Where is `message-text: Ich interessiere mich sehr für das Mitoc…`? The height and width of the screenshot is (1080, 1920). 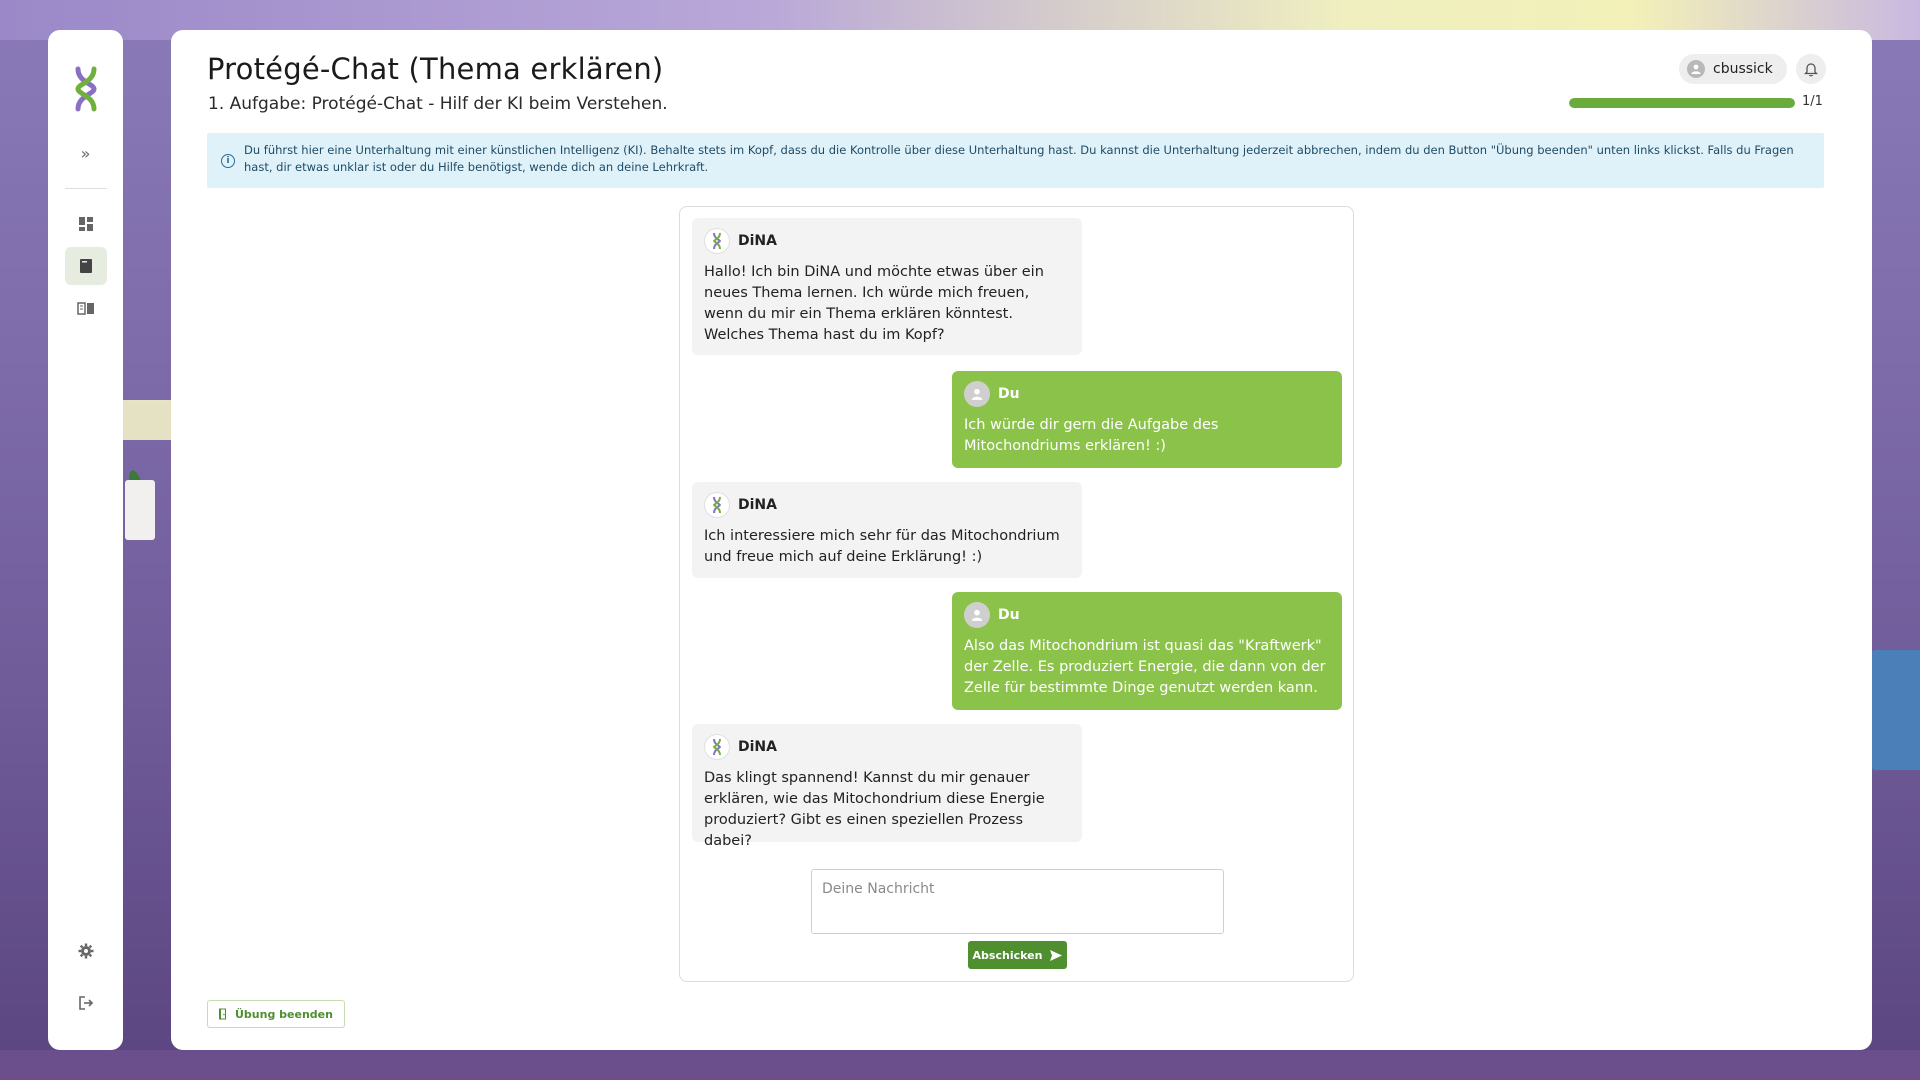
message-text: Ich interessiere mich sehr für das Mitoc… is located at coordinates (882, 546).